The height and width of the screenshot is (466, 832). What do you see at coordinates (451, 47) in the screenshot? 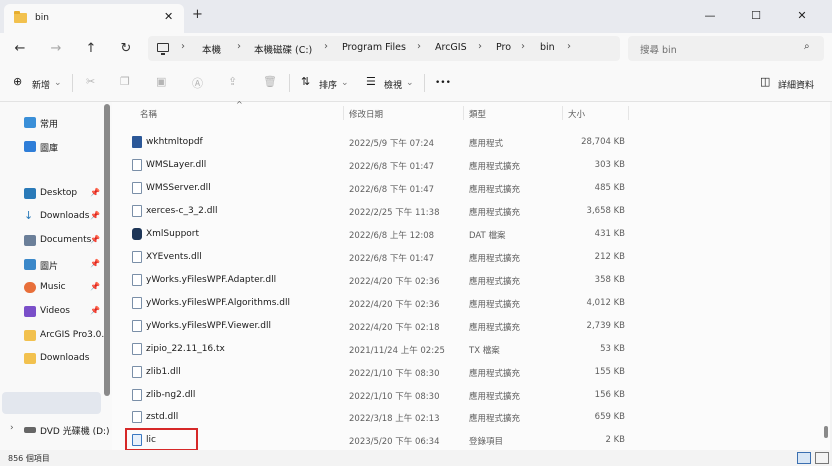
I see `breadcrumb-arcgis: ArcGIS` at bounding box center [451, 47].